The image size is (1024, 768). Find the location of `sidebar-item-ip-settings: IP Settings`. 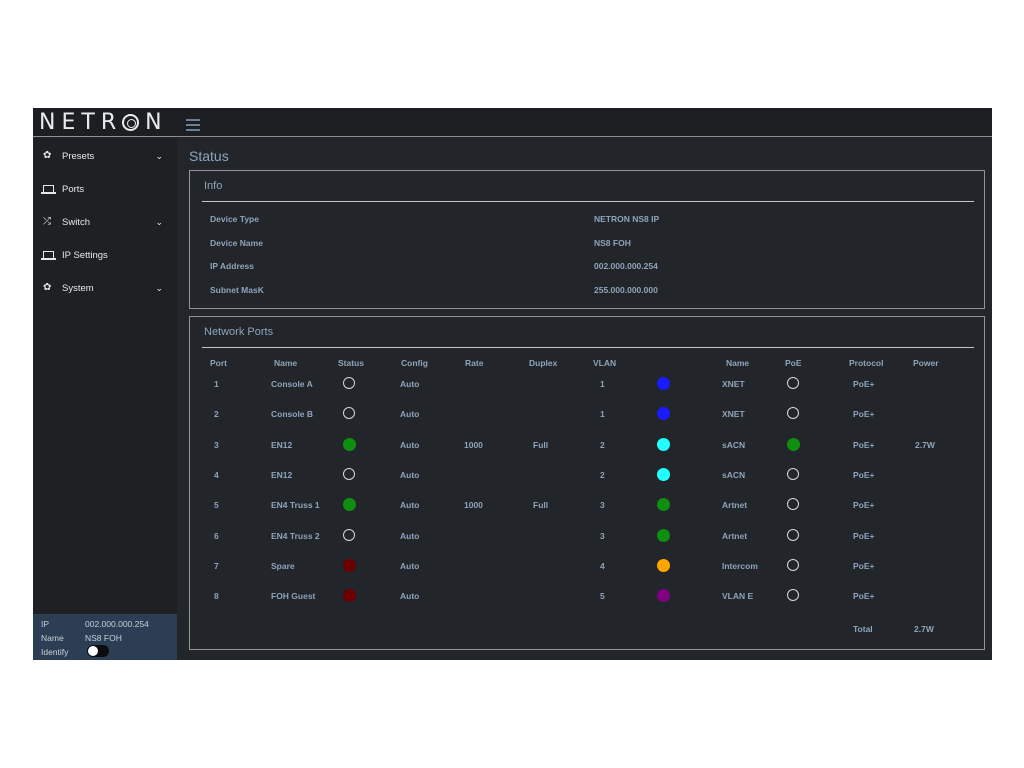

sidebar-item-ip-settings: IP Settings is located at coordinates (105, 256).